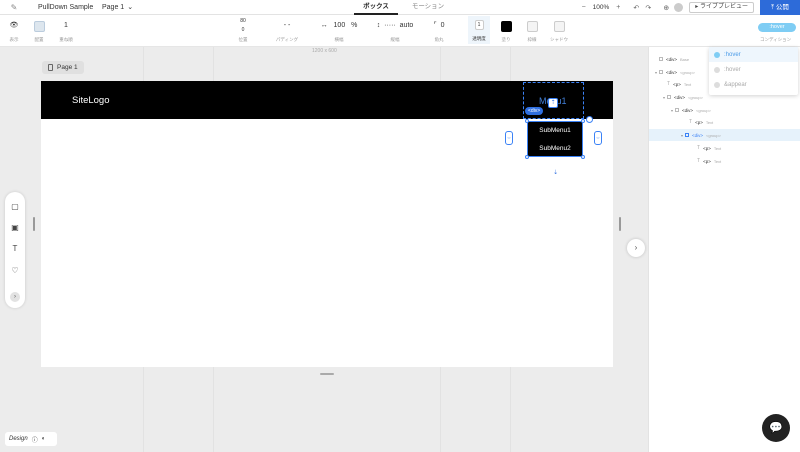  What do you see at coordinates (67, 67) in the screenshot?
I see `page-chip-label: Page 1` at bounding box center [67, 67].